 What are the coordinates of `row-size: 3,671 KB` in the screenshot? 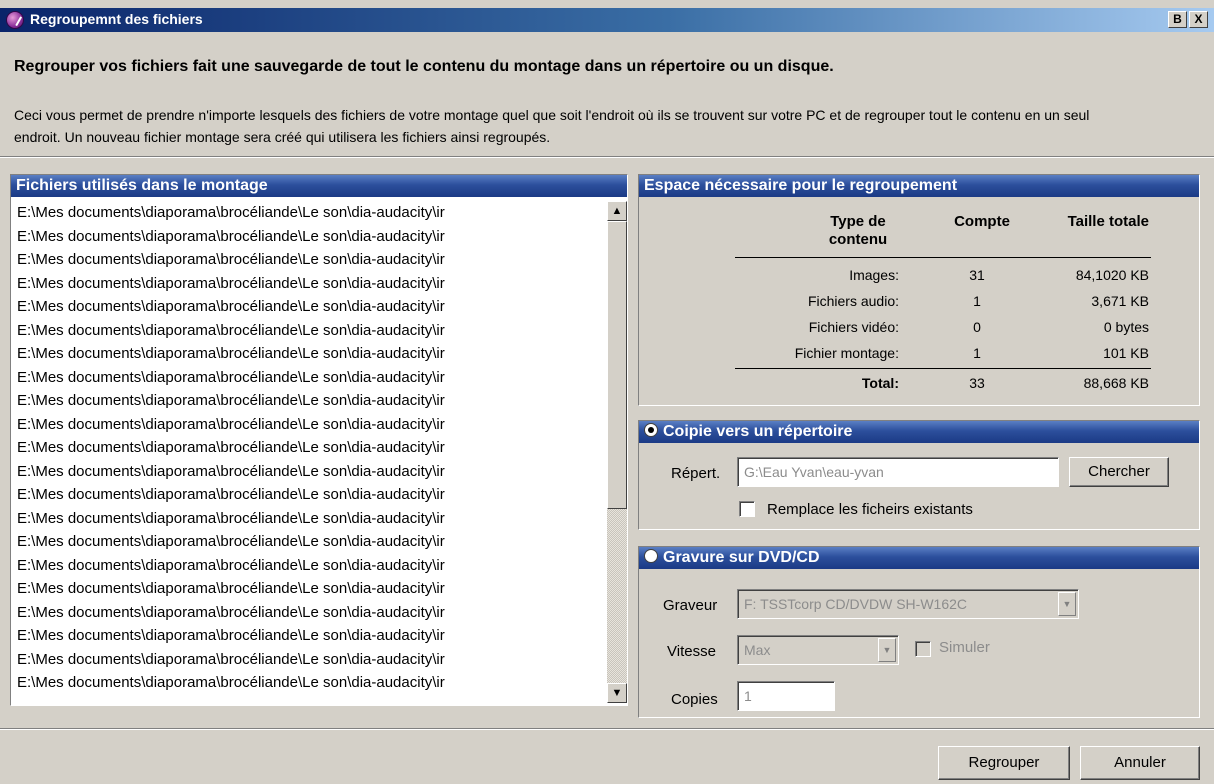 It's located at (1120, 301).